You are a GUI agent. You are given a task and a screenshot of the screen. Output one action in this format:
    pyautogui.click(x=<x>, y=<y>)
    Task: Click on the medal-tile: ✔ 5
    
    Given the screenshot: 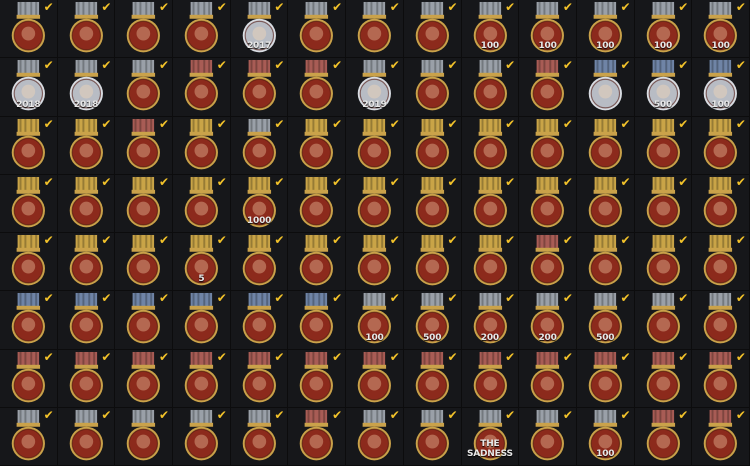 What is the action you would take?
    pyautogui.click(x=202, y=262)
    